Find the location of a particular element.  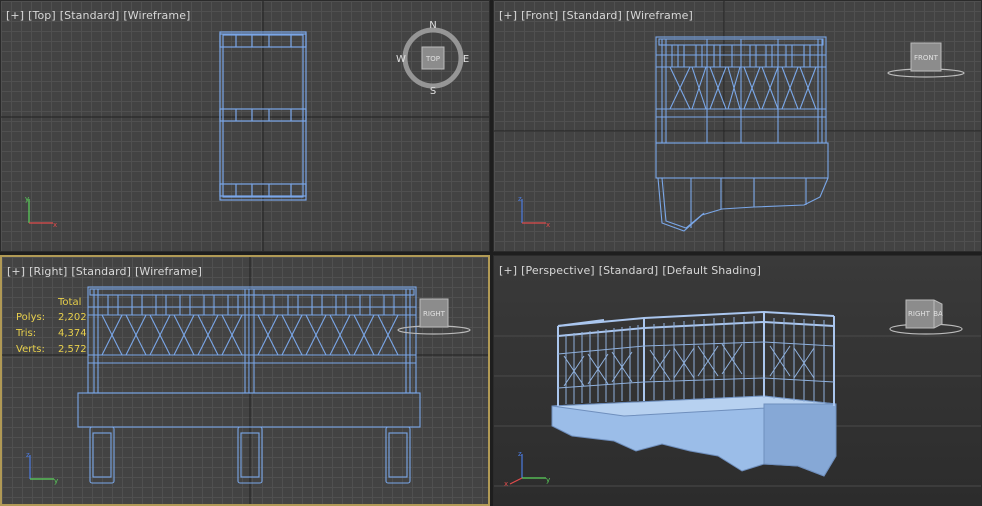

stats-row-verts: Verts: 2,572 is located at coordinates (51, 349).